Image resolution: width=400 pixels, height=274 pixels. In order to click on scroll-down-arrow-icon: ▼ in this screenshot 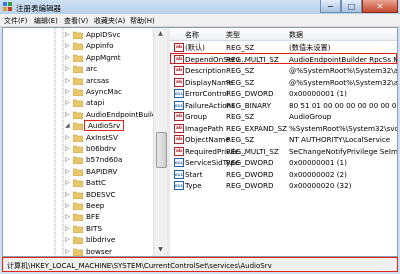, I will do `click(160, 250)`.